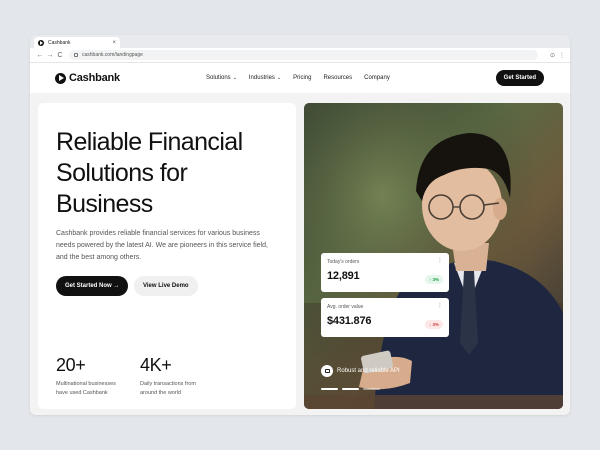 The image size is (600, 450). I want to click on browser-tab: Cashbank ×, so click(77, 42).